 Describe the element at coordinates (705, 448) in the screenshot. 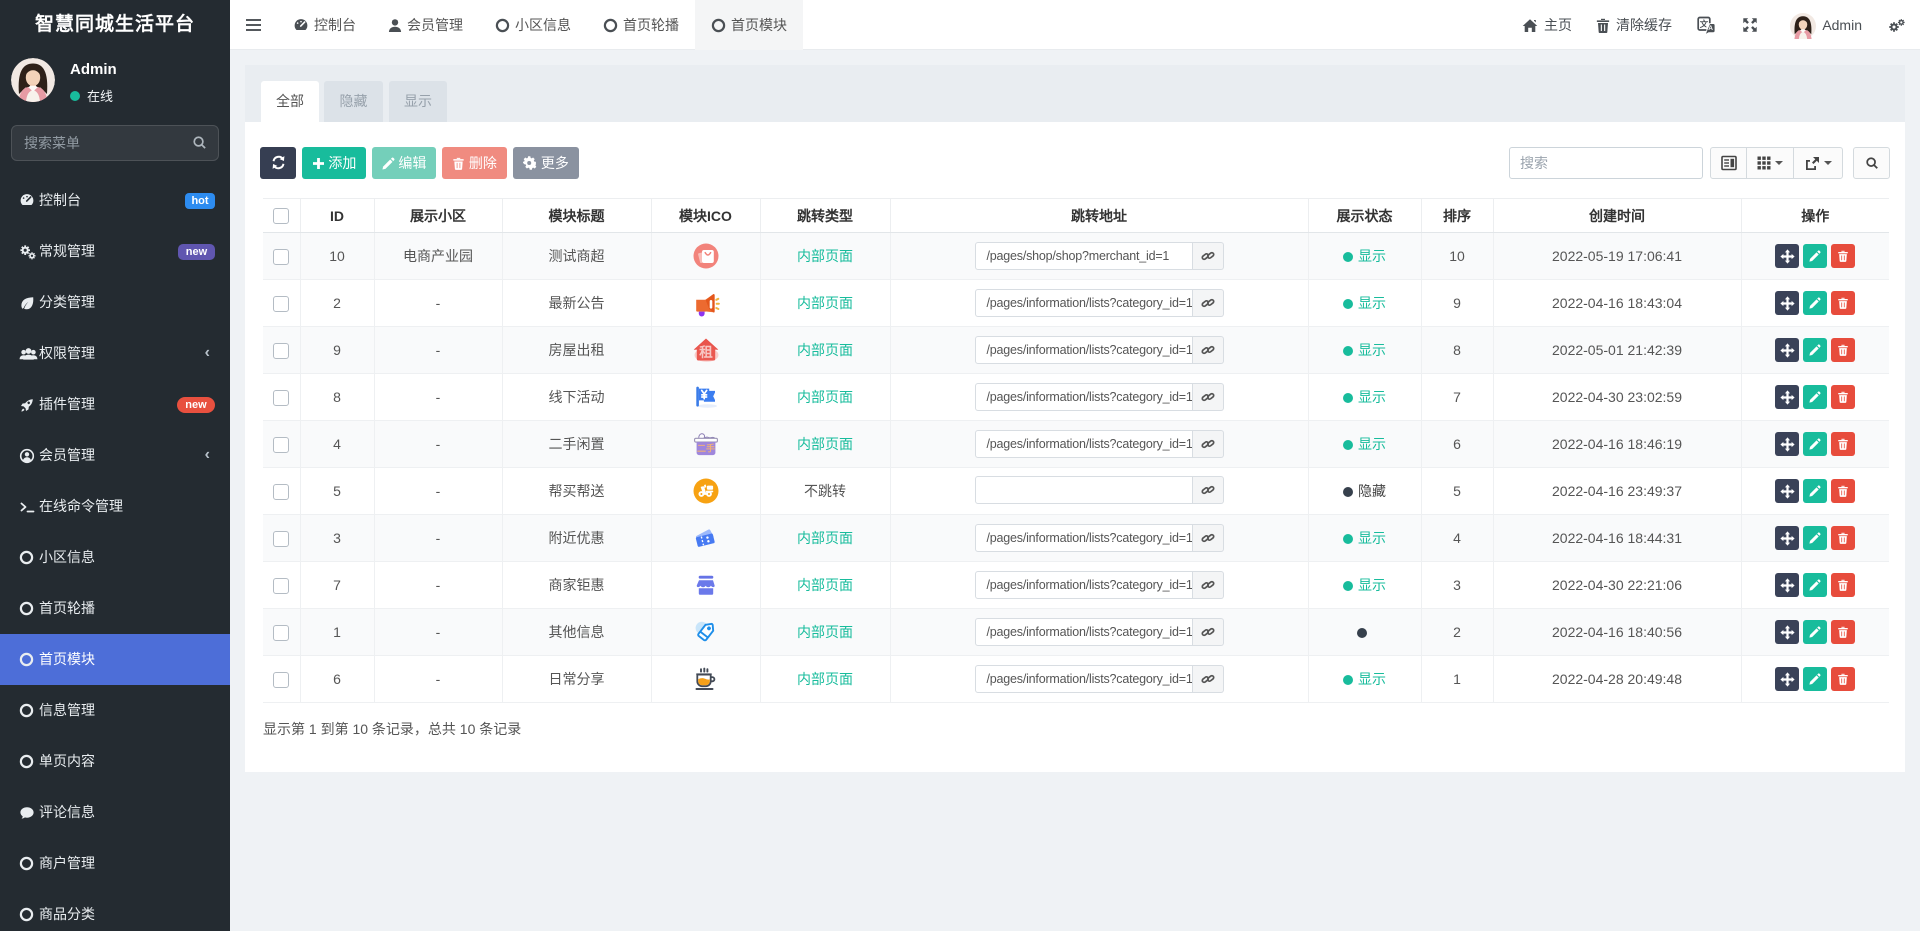

I see `svg-text: 二手` at that location.